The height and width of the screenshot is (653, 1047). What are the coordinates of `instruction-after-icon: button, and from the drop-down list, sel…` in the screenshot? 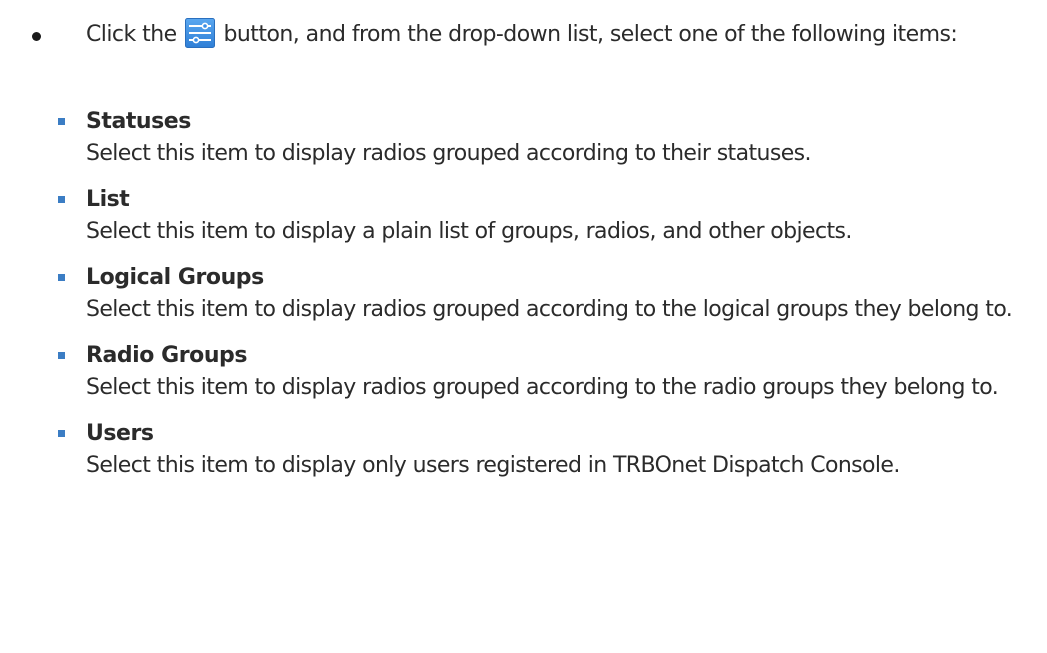 It's located at (590, 34).